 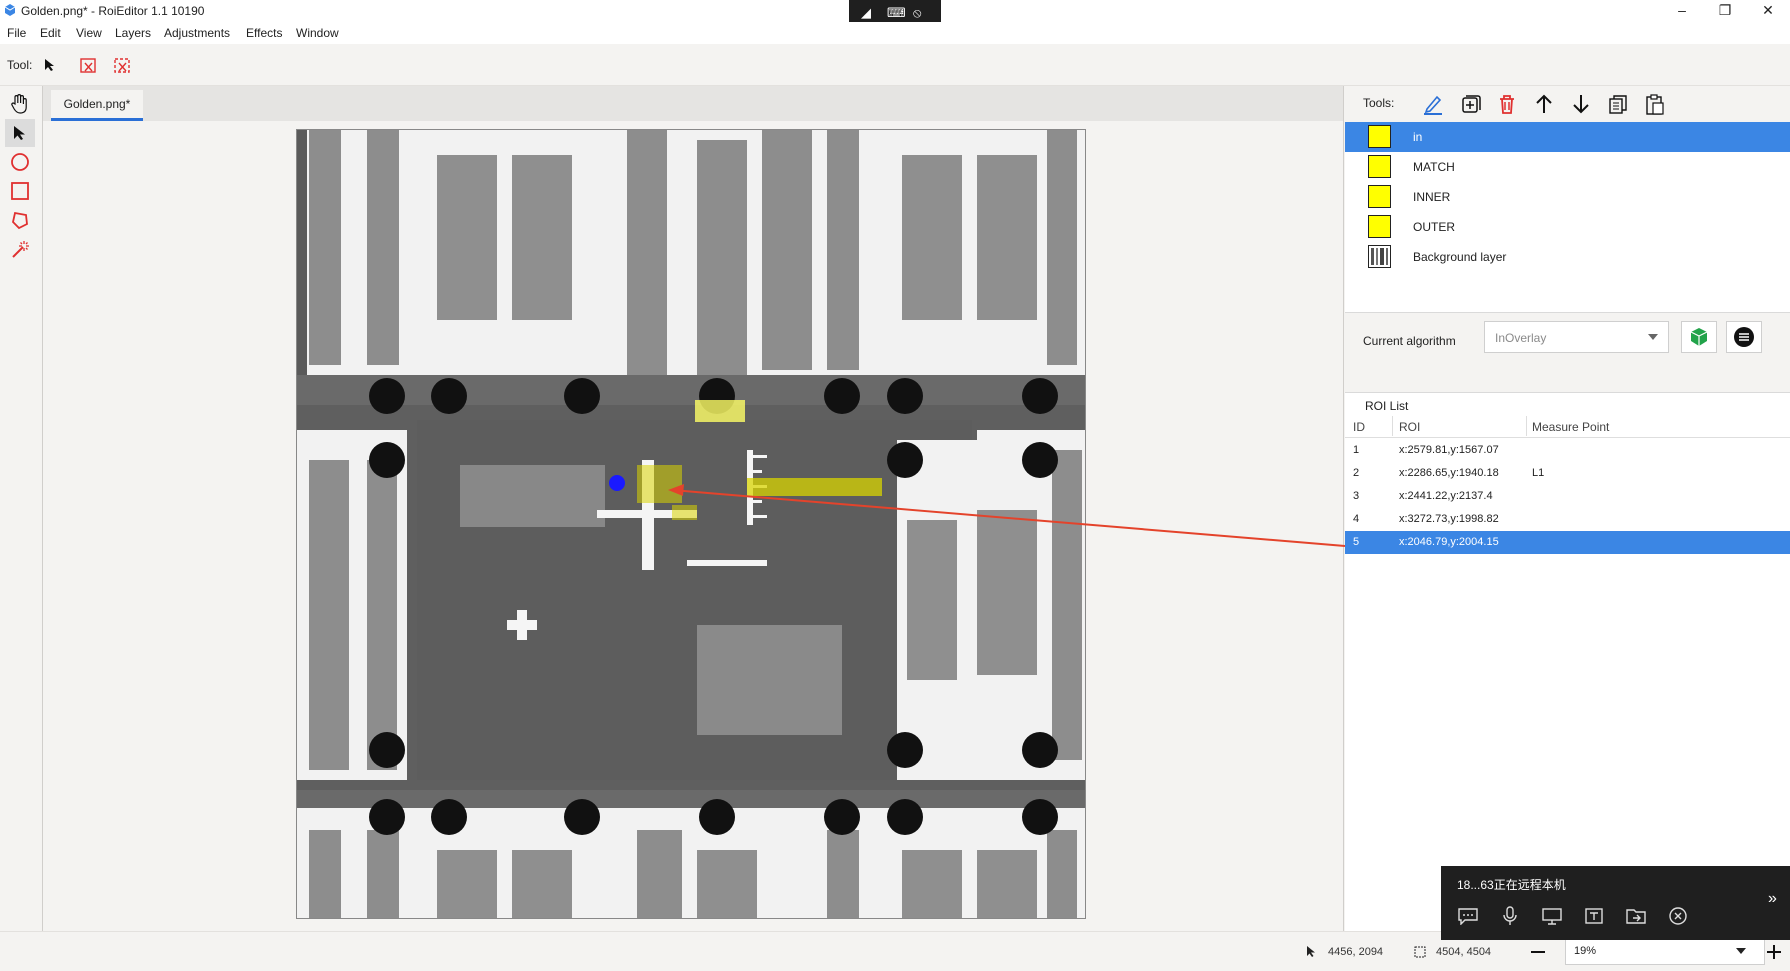 I want to click on zoom-value: 19%, so click(x=1585, y=951).